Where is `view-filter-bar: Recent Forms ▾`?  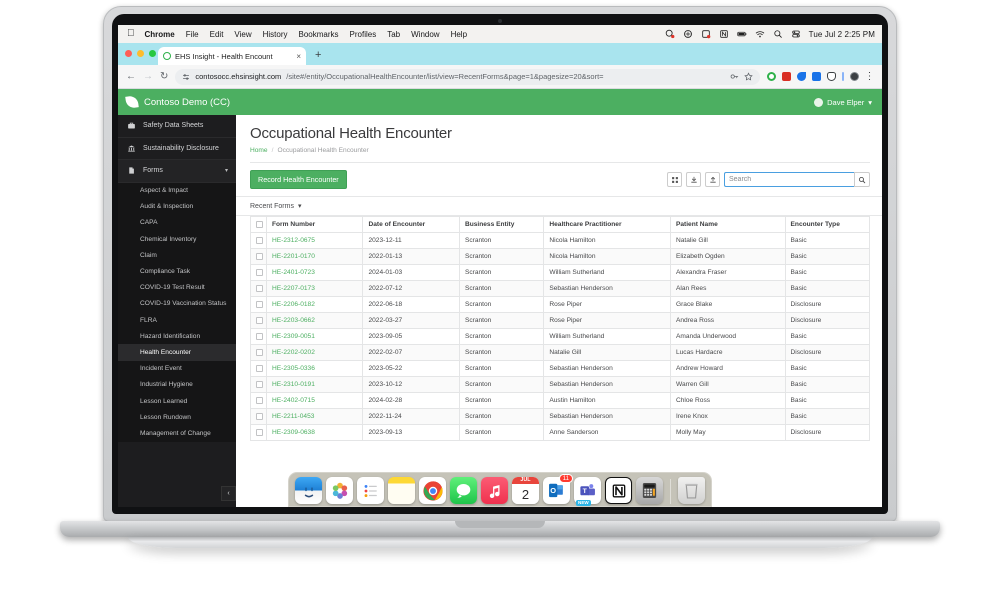
view-filter-bar: Recent Forms ▾ is located at coordinates (559, 206).